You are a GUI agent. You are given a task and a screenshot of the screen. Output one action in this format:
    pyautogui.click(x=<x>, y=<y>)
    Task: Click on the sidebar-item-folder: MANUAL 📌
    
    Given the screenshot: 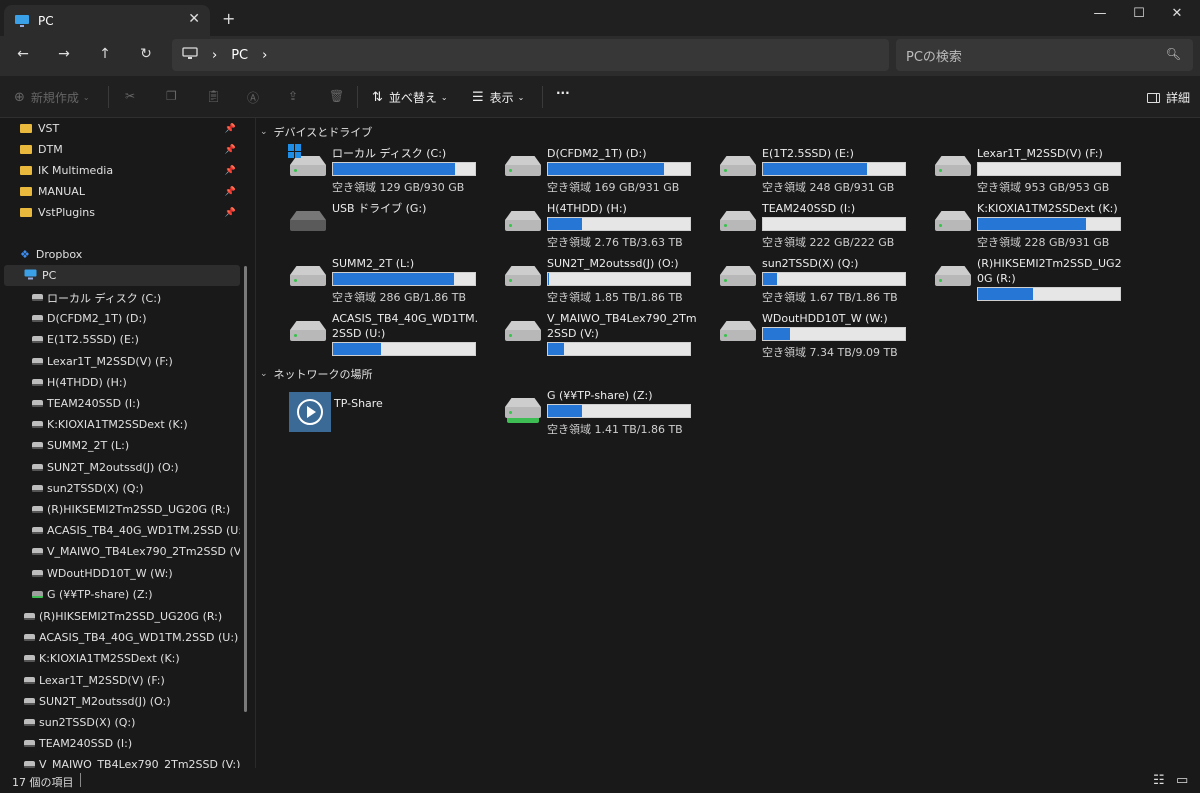 What is the action you would take?
    pyautogui.click(x=130, y=191)
    